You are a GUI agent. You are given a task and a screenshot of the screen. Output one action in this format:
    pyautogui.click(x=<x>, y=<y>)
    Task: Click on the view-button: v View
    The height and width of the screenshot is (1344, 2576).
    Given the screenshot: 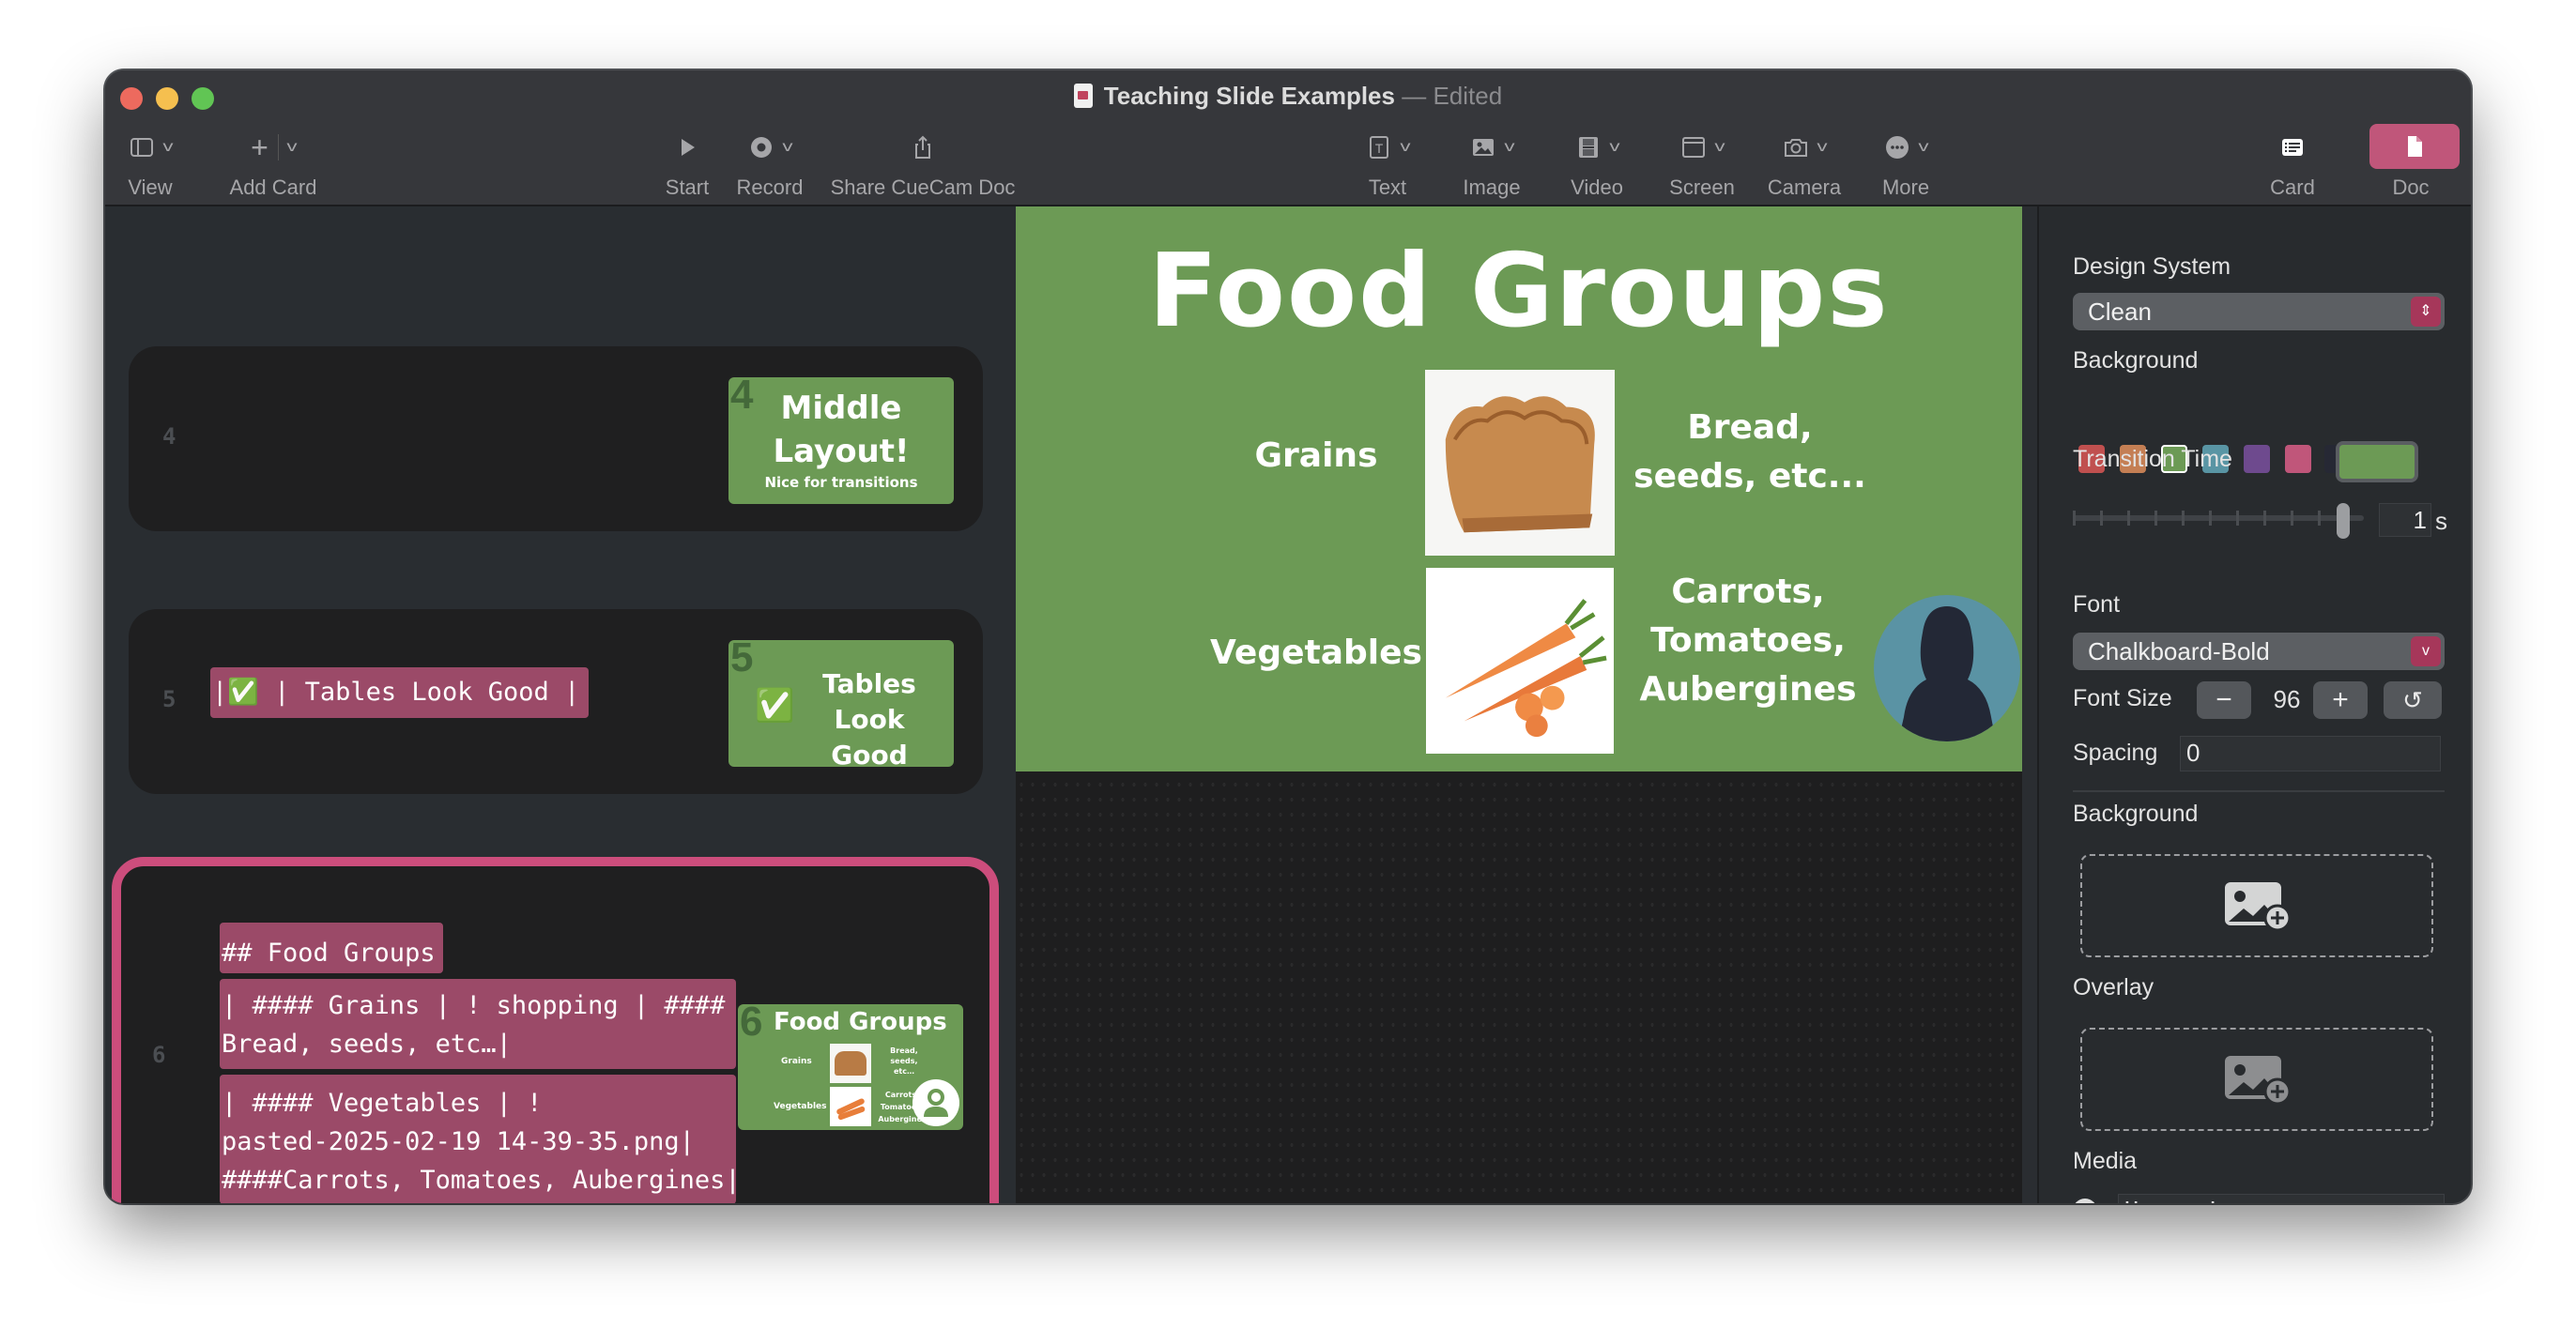 What is the action you would take?
    pyautogui.click(x=150, y=164)
    